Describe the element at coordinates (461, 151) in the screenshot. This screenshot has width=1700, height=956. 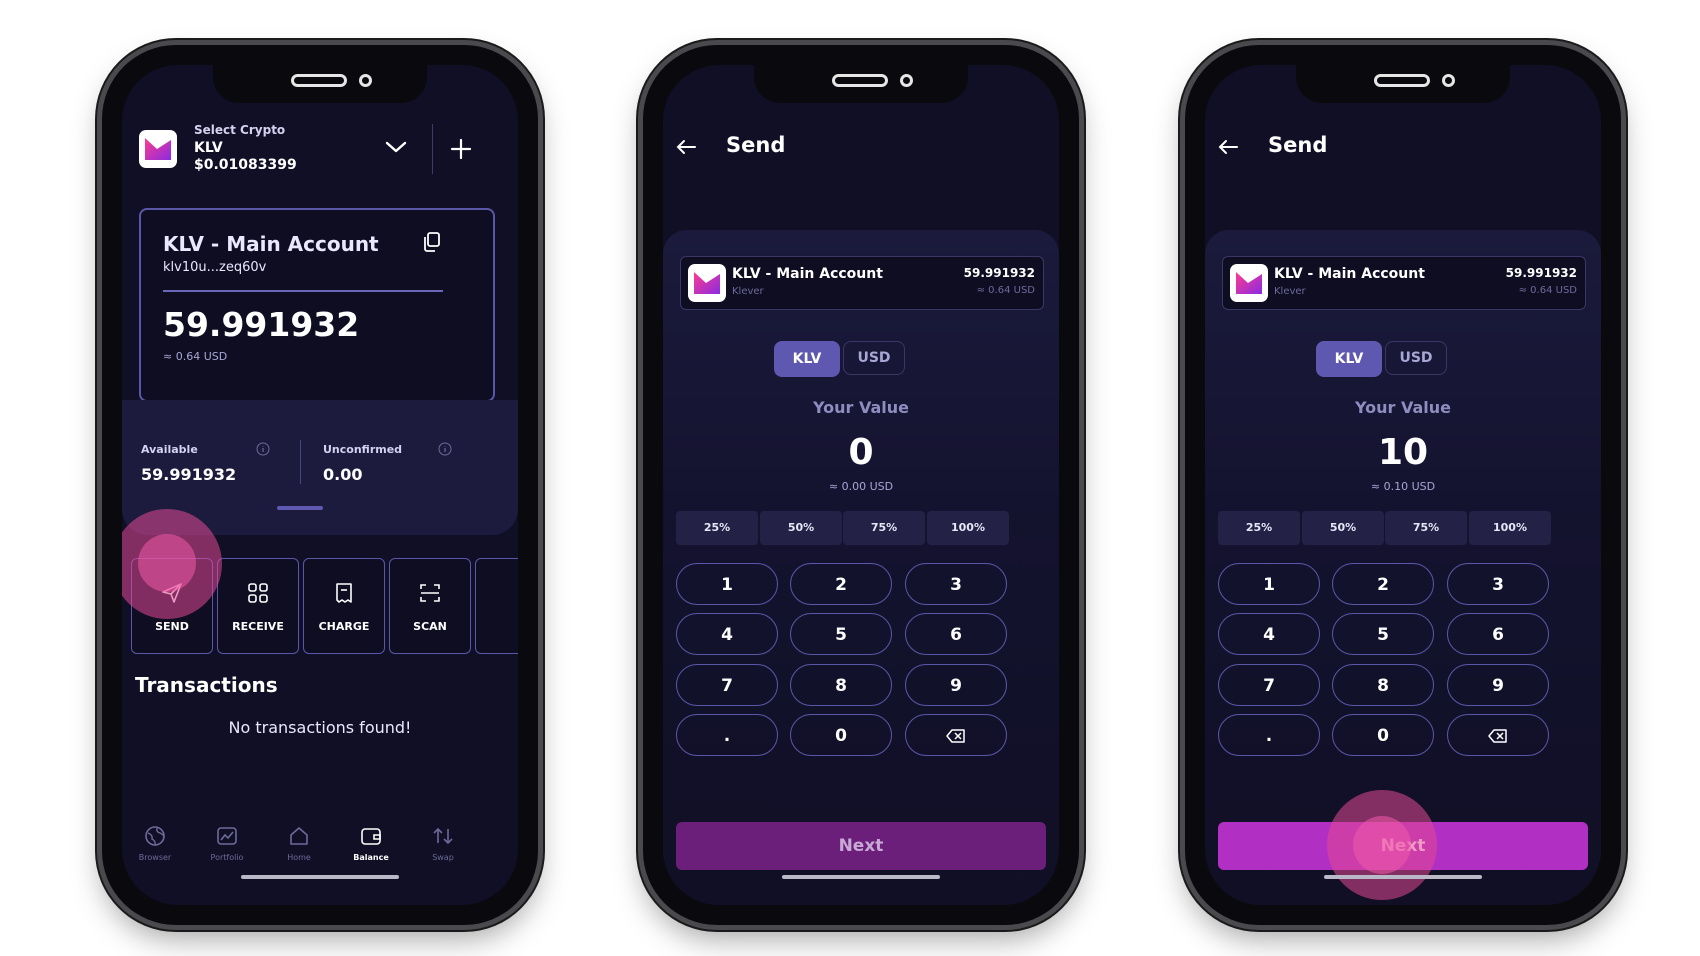
I see `add-crypto-icon` at that location.